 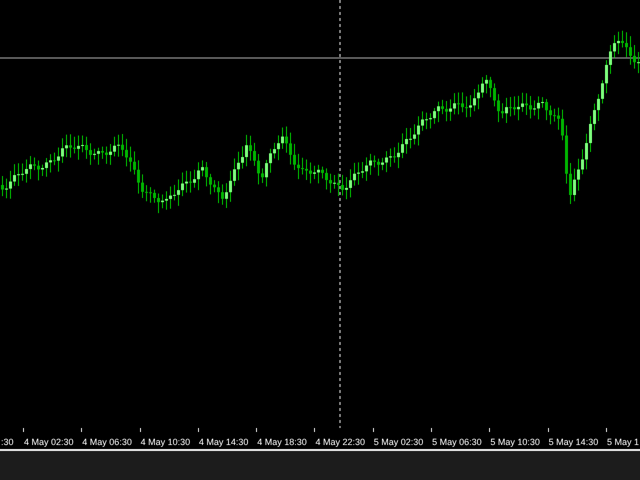 I want to click on time-axis-label: 5 May 06:30, so click(x=457, y=442).